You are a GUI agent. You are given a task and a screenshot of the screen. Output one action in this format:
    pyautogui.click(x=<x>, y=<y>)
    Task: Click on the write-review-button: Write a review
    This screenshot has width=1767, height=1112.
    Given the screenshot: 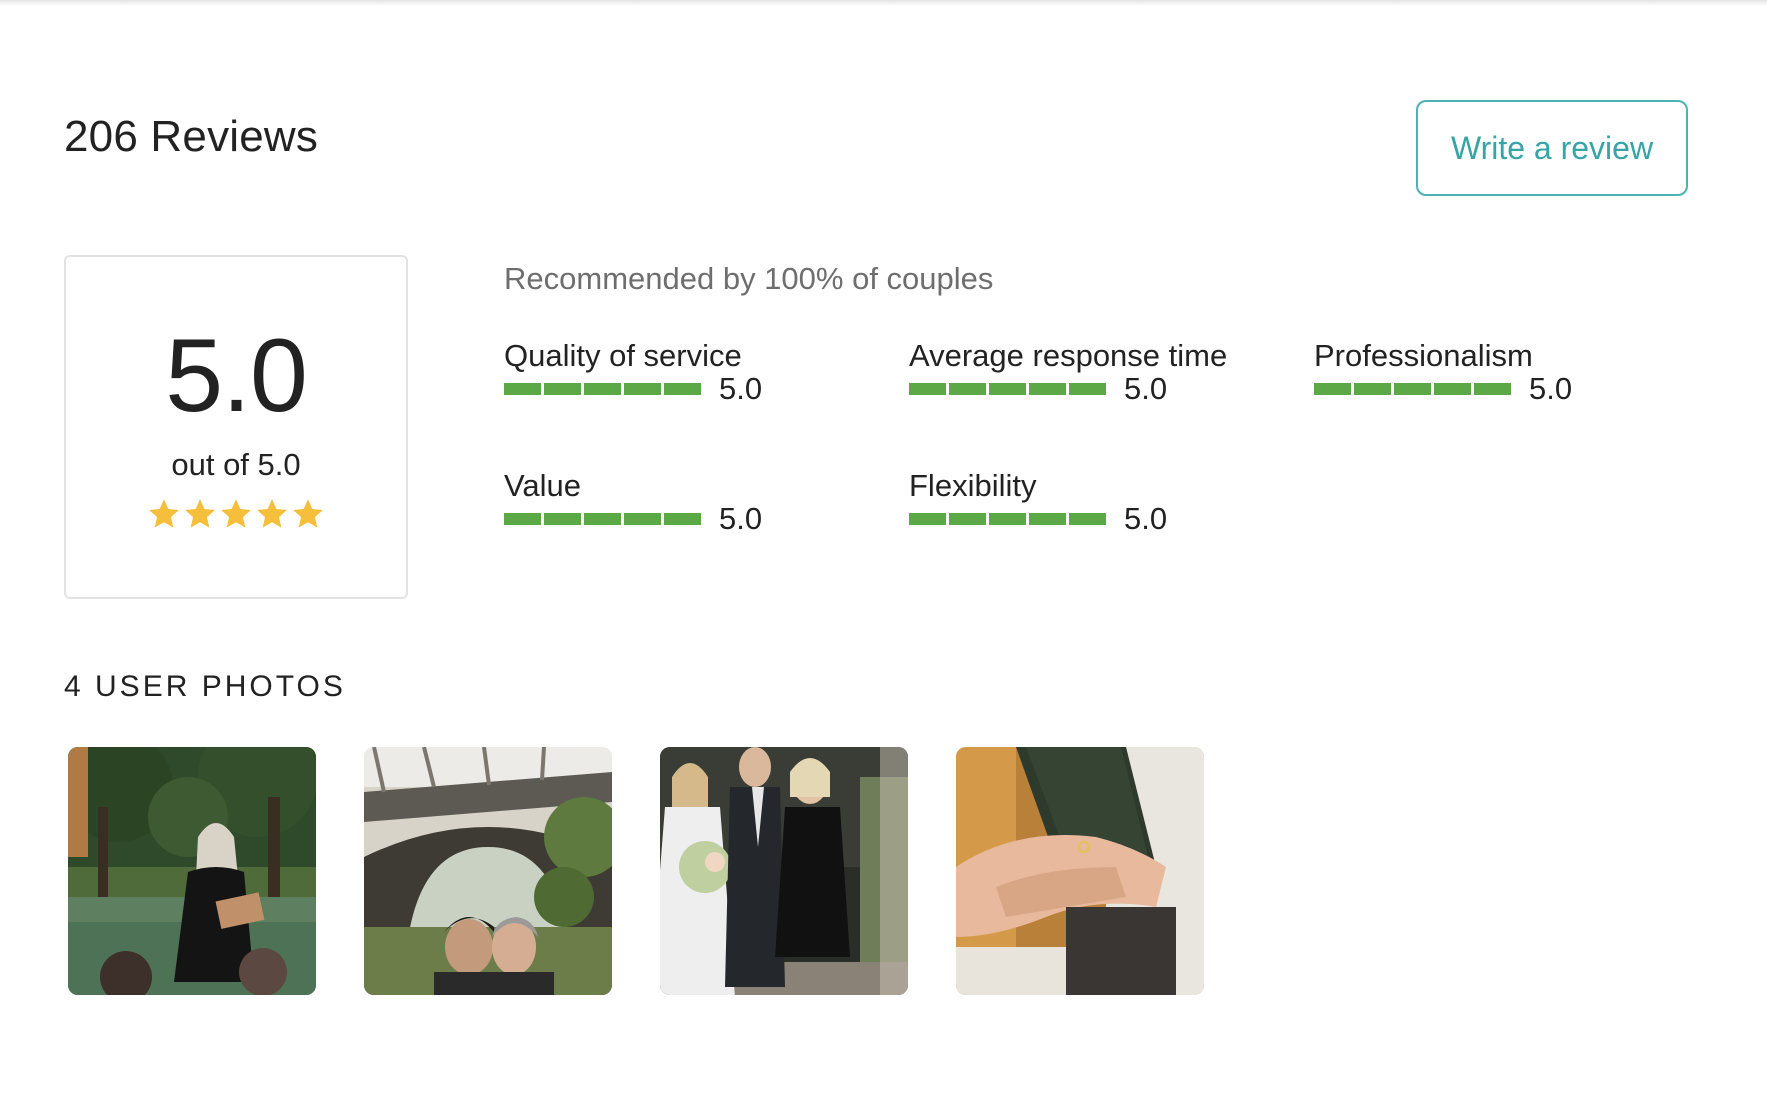 What is the action you would take?
    pyautogui.click(x=1552, y=148)
    